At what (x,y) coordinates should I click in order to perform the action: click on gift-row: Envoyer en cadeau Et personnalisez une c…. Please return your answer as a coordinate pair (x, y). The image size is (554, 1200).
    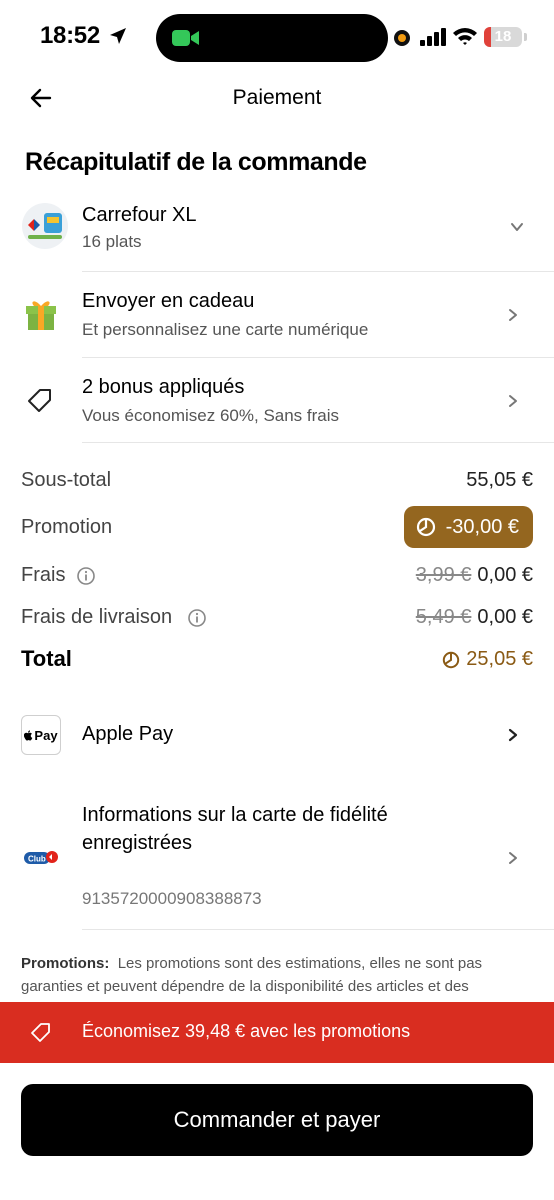
    Looking at the image, I should click on (277, 314).